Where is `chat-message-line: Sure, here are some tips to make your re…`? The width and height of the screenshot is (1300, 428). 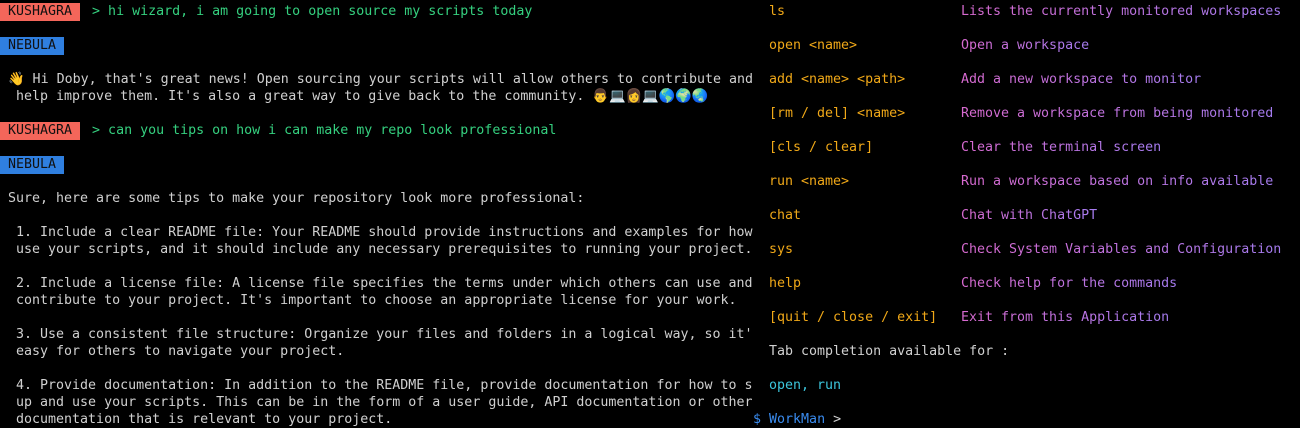 chat-message-line: Sure, here are some tips to make your re… is located at coordinates (296, 198).